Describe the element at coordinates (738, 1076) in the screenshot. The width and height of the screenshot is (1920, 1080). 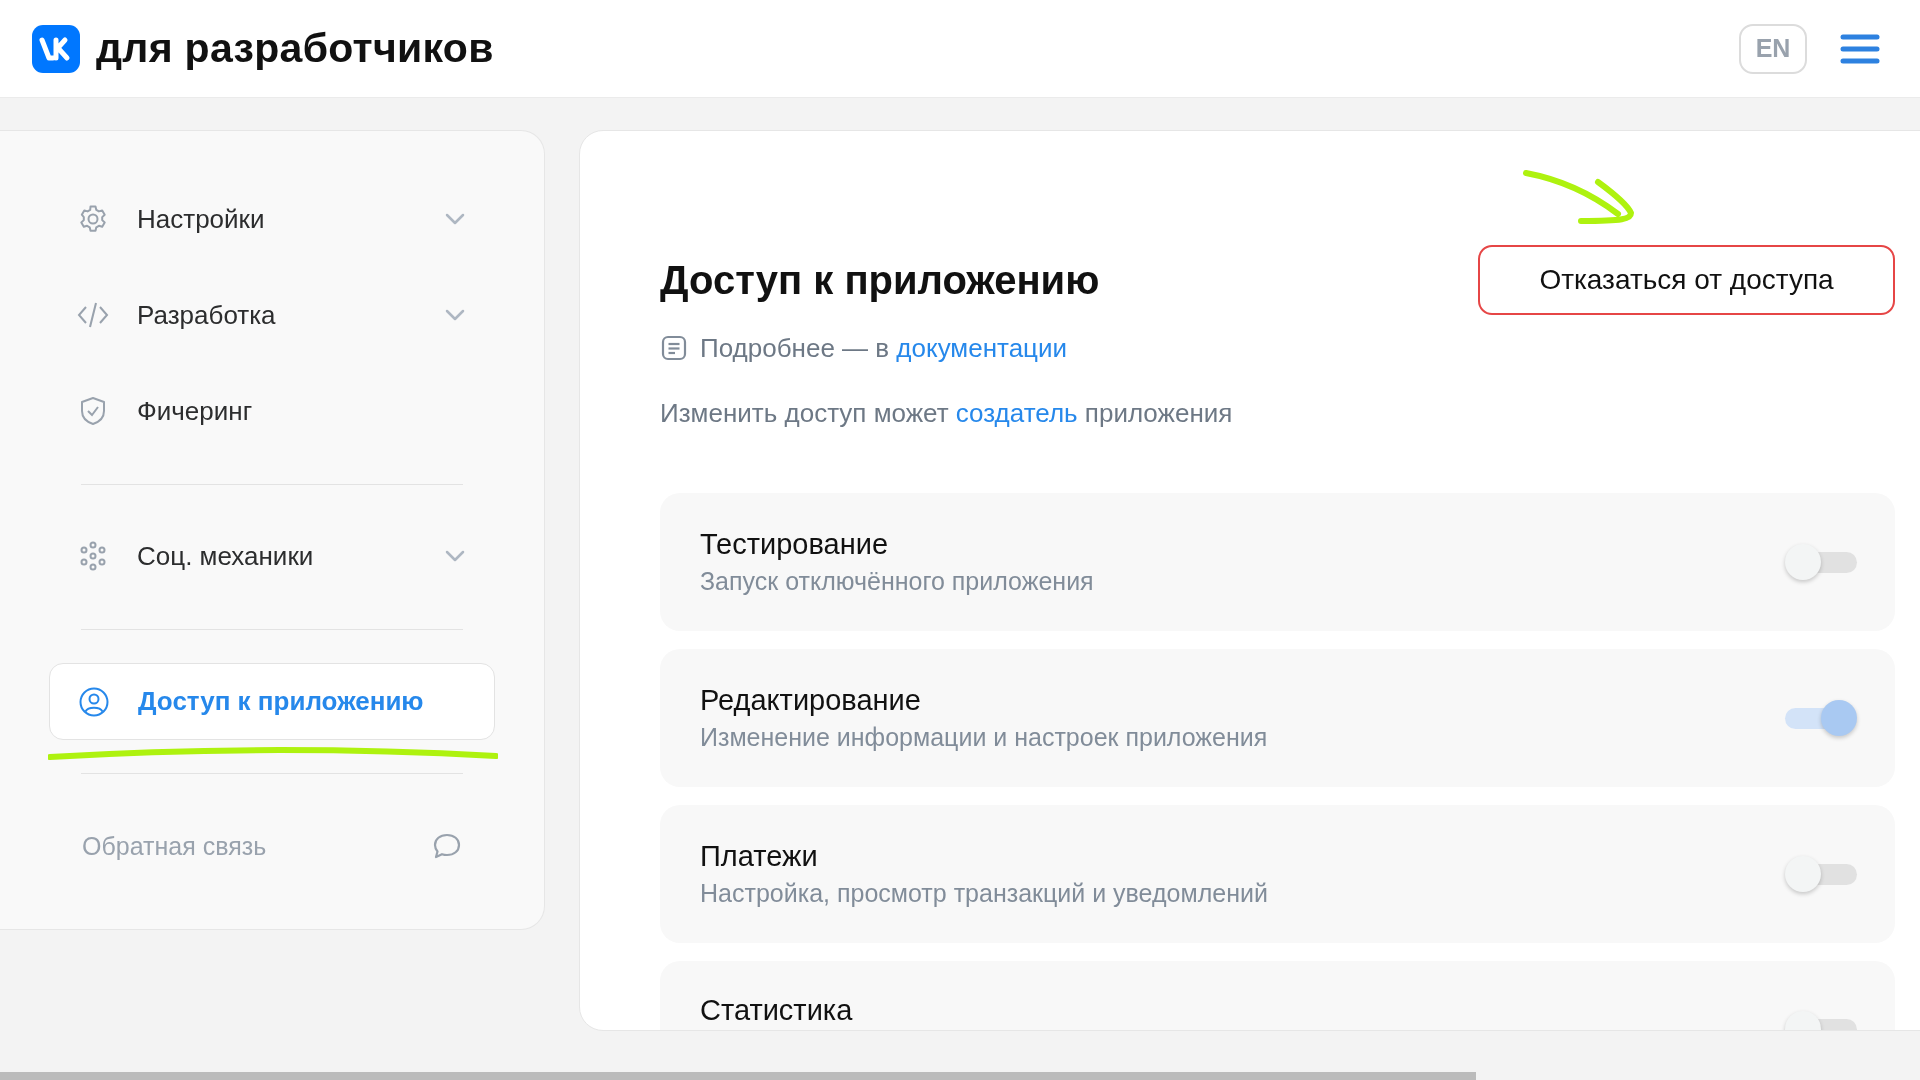
I see `horizontal-scrollbar` at that location.